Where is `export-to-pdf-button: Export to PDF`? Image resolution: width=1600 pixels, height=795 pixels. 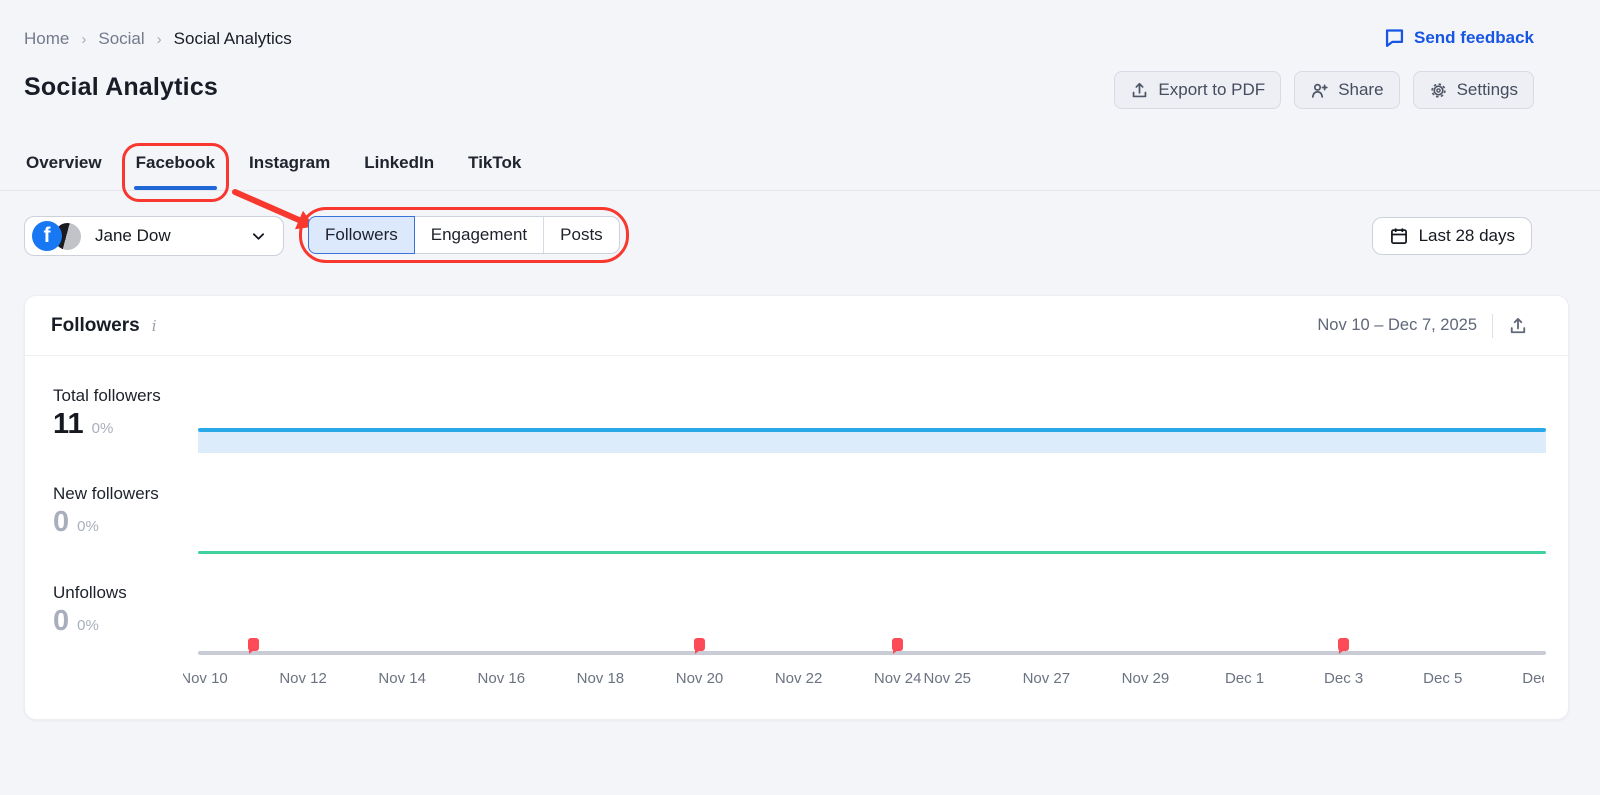 export-to-pdf-button: Export to PDF is located at coordinates (1198, 90).